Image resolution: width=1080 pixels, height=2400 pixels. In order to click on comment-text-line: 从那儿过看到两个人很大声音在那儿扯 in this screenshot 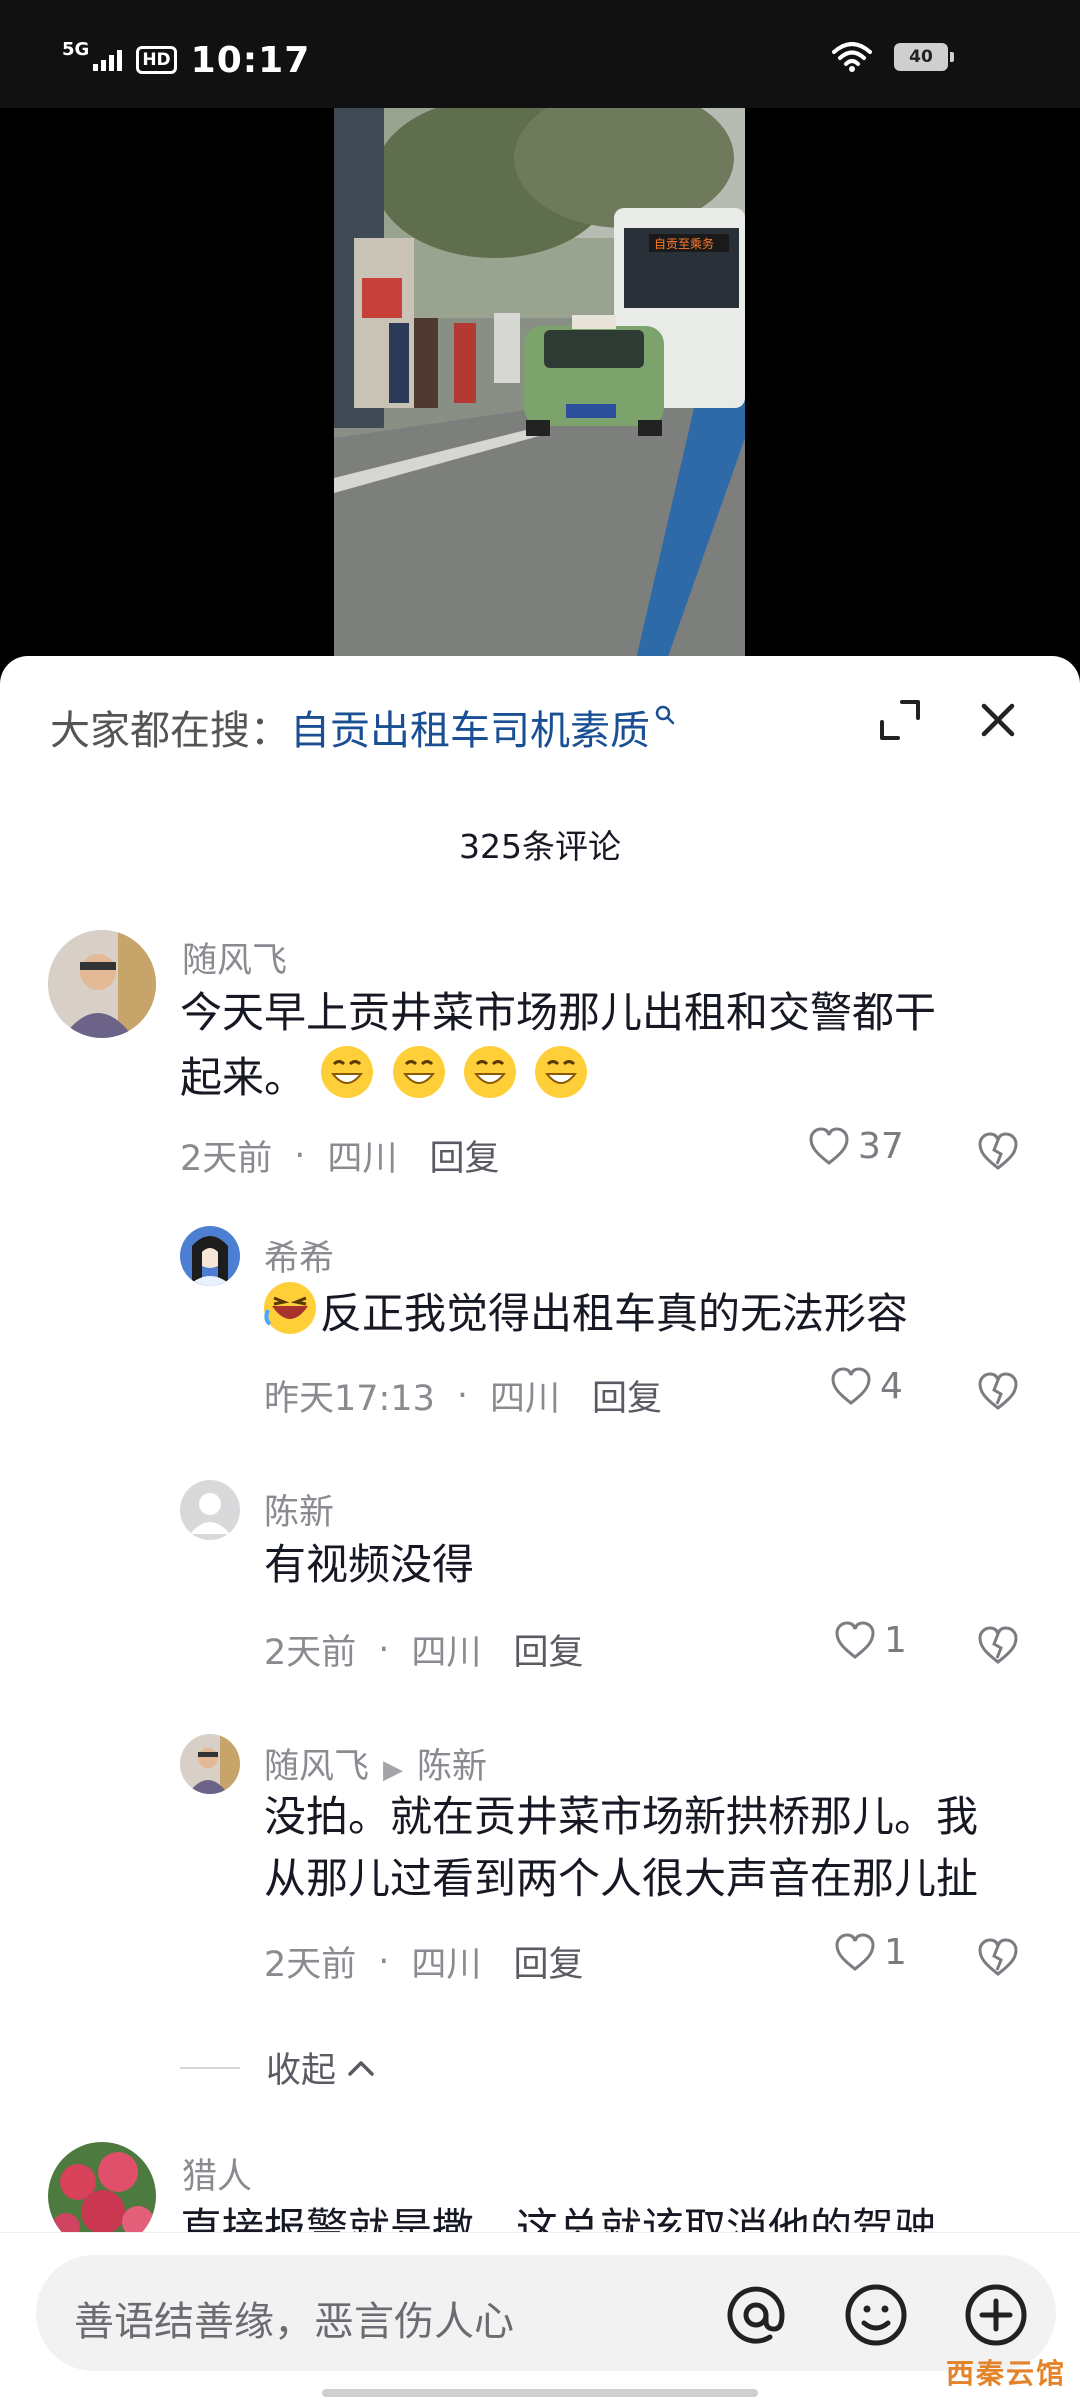, I will do `click(621, 1878)`.